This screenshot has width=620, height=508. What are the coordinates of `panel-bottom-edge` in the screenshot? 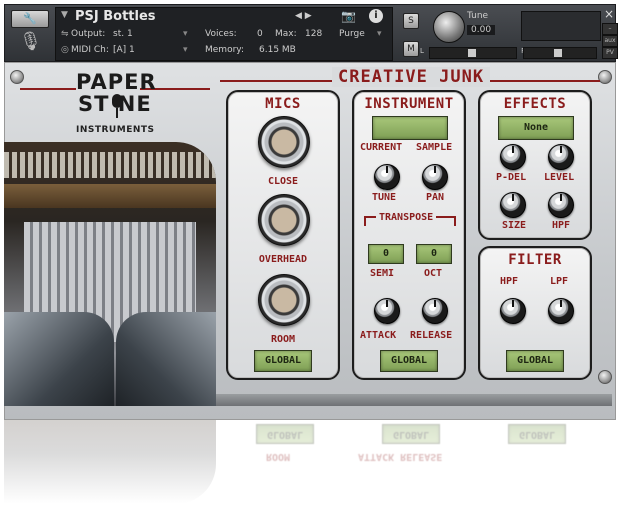 It's located at (414, 400).